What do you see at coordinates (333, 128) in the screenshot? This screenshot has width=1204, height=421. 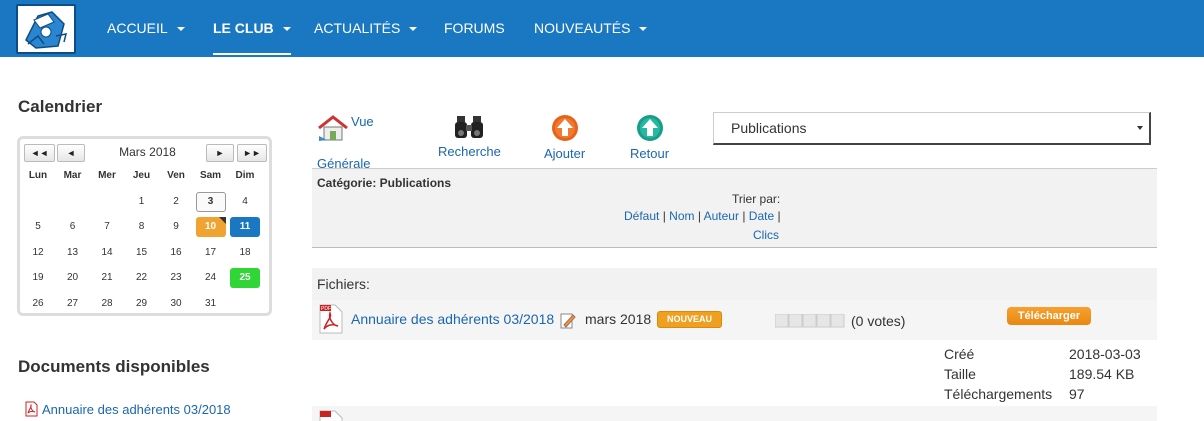 I see `house-icon` at bounding box center [333, 128].